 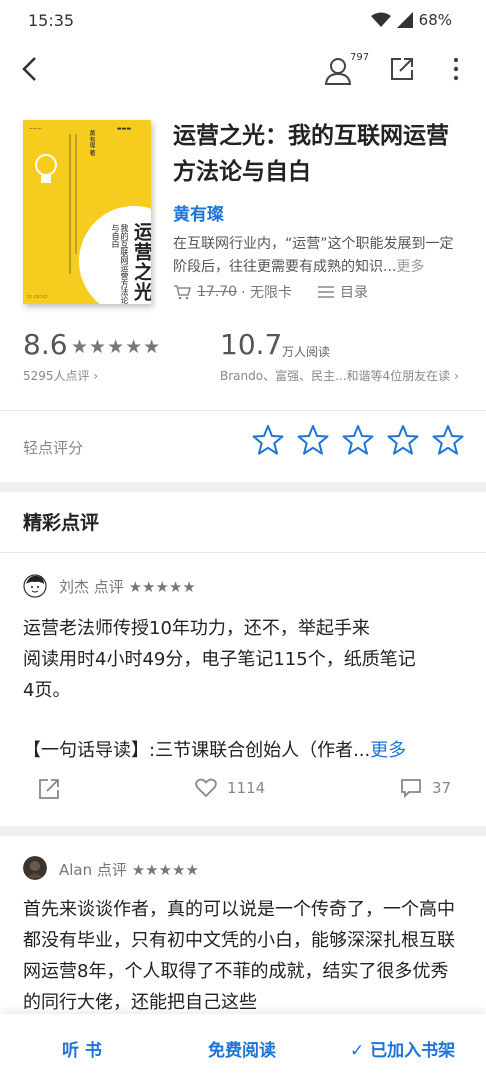 What do you see at coordinates (46, 179) in the screenshot?
I see `cover-bulb-base` at bounding box center [46, 179].